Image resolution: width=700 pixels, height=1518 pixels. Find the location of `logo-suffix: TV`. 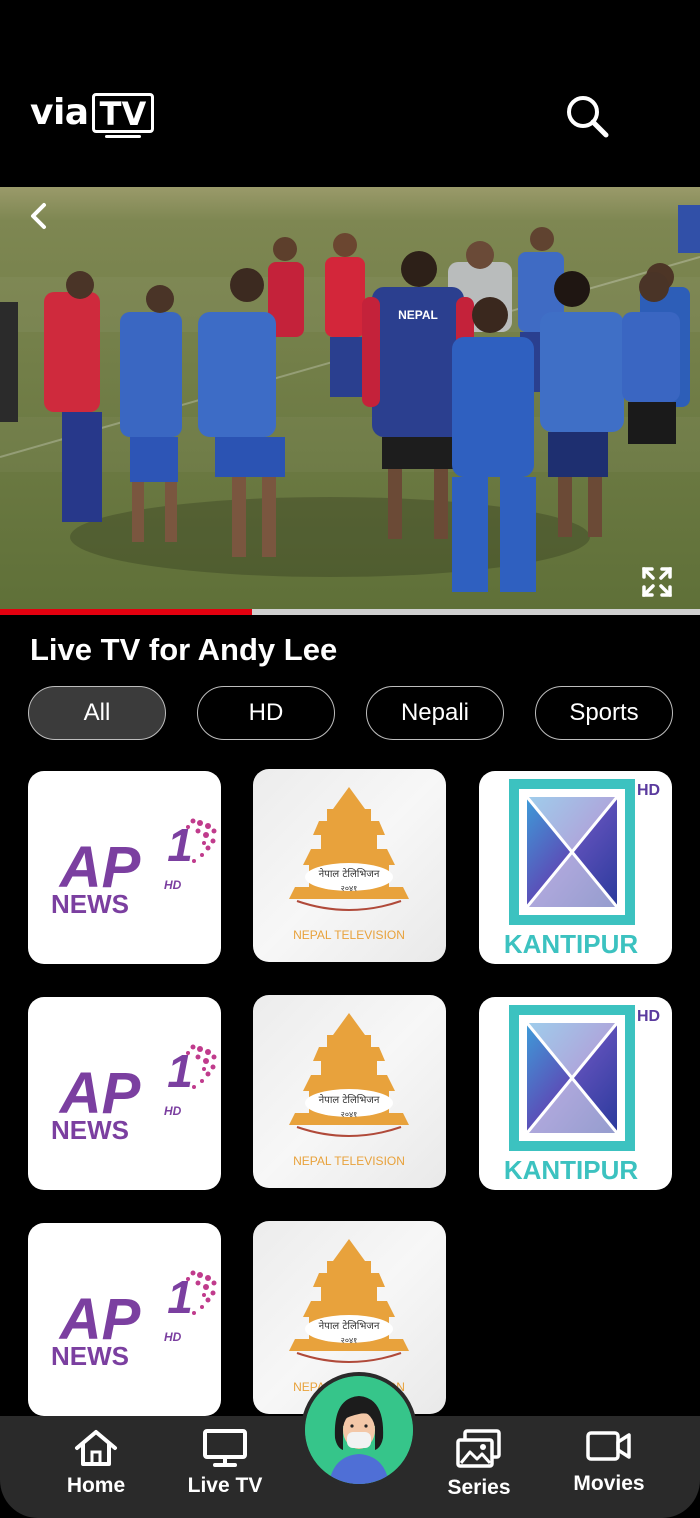

logo-suffix: TV is located at coordinates (123, 115).